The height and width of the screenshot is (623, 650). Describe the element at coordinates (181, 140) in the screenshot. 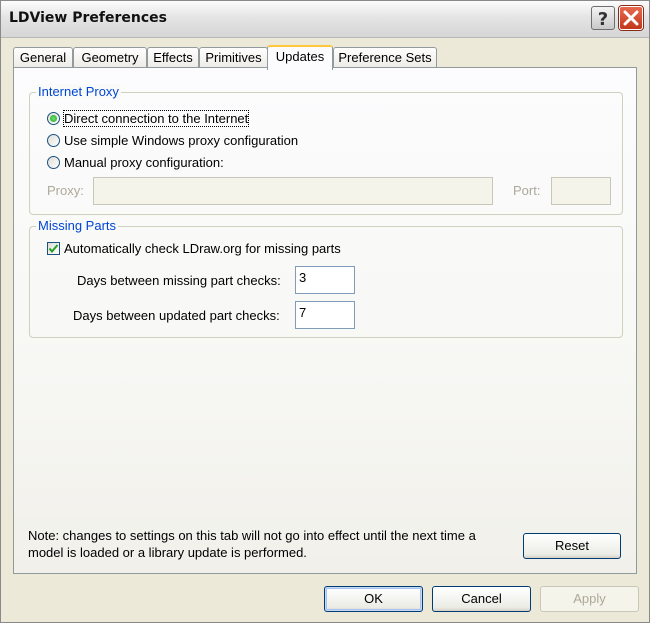

I see `windows-proxy-label: Use simple Windows proxy configuration` at that location.